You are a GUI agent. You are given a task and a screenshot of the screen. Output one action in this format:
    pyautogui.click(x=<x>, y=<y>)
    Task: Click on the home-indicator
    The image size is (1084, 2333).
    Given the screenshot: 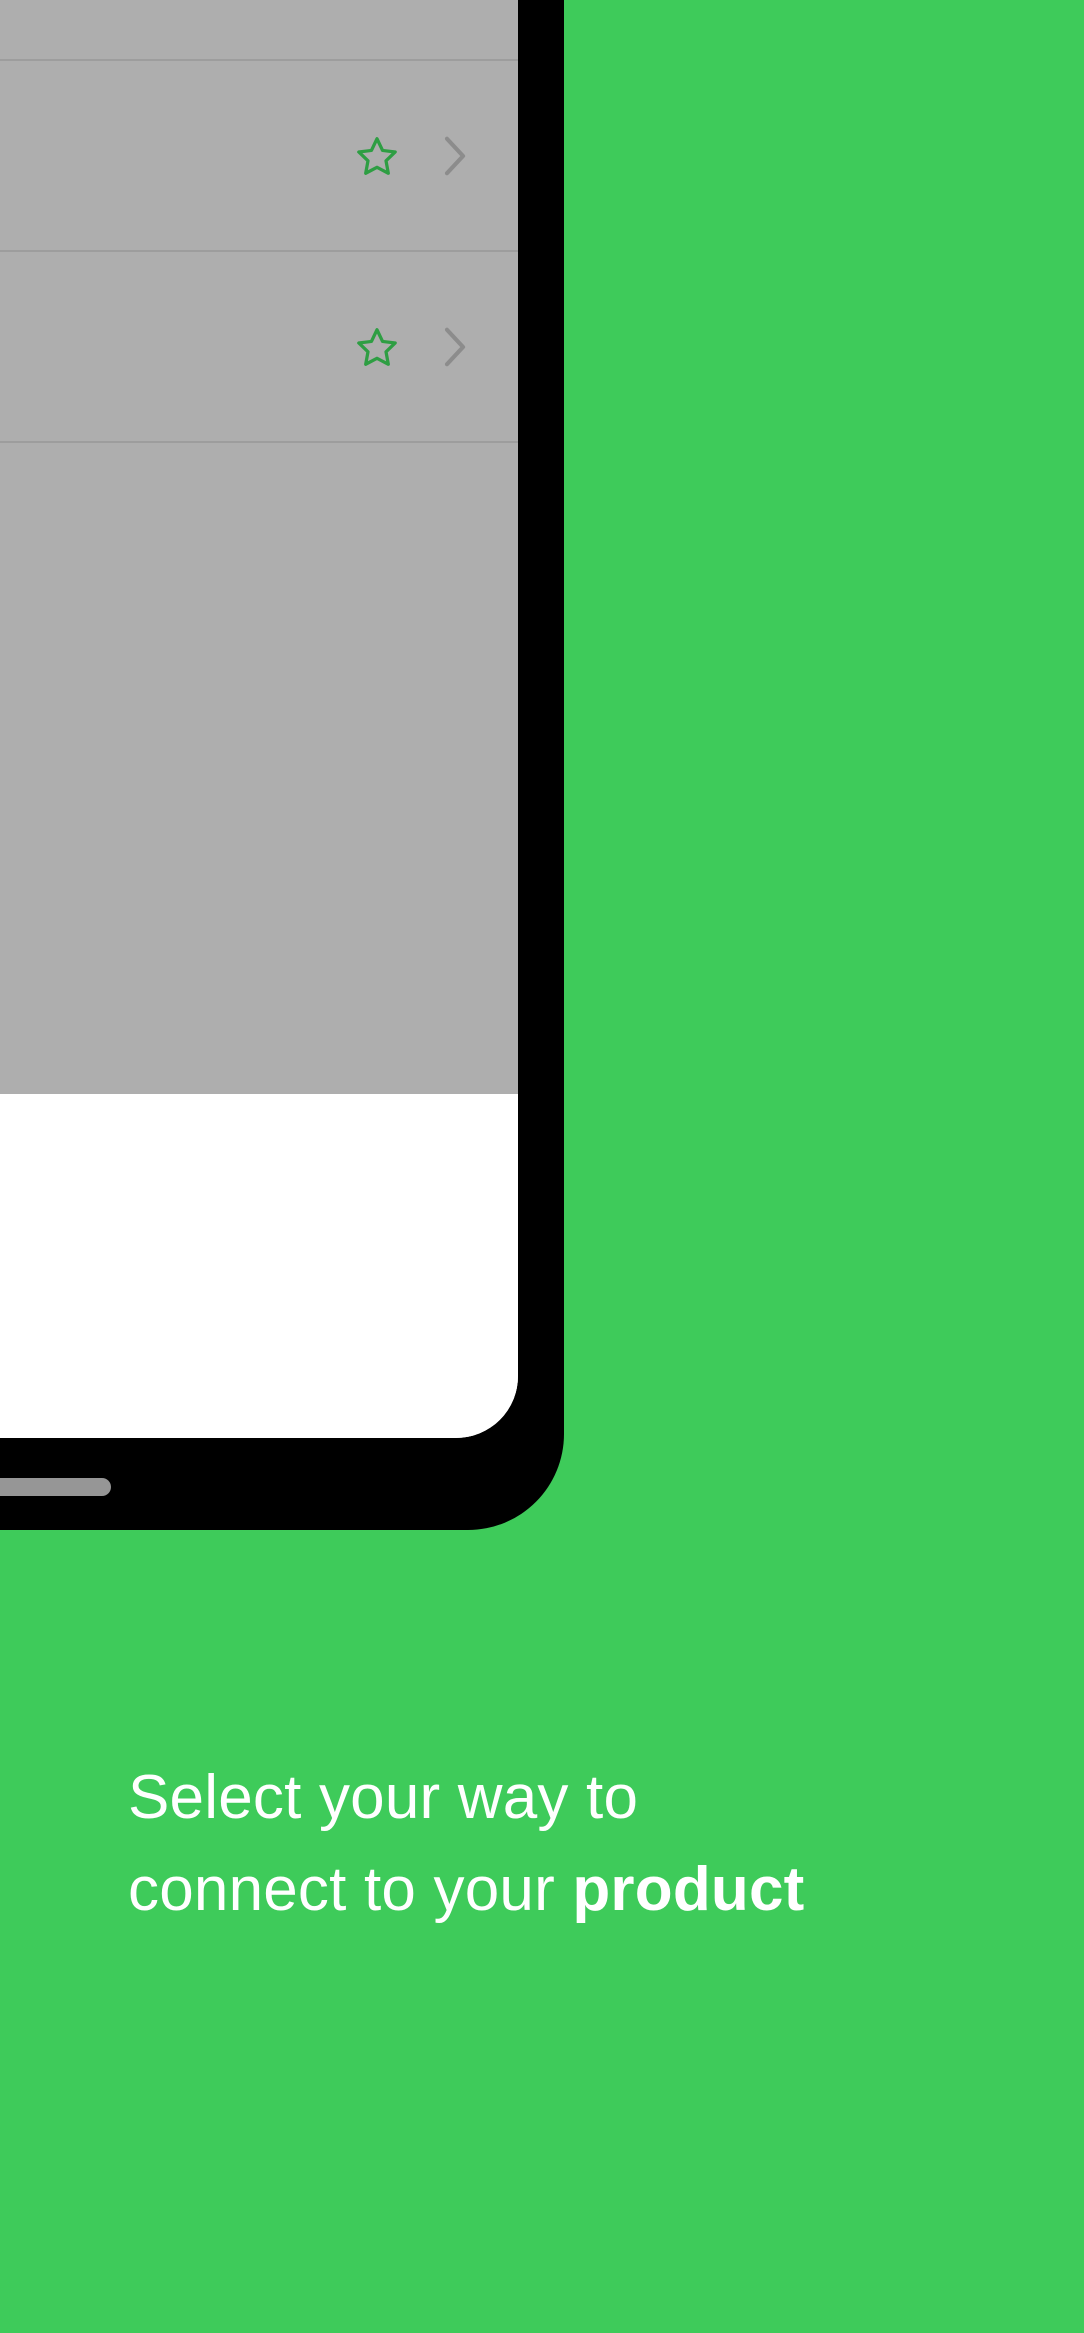 What is the action you would take?
    pyautogui.click(x=55, y=1487)
    